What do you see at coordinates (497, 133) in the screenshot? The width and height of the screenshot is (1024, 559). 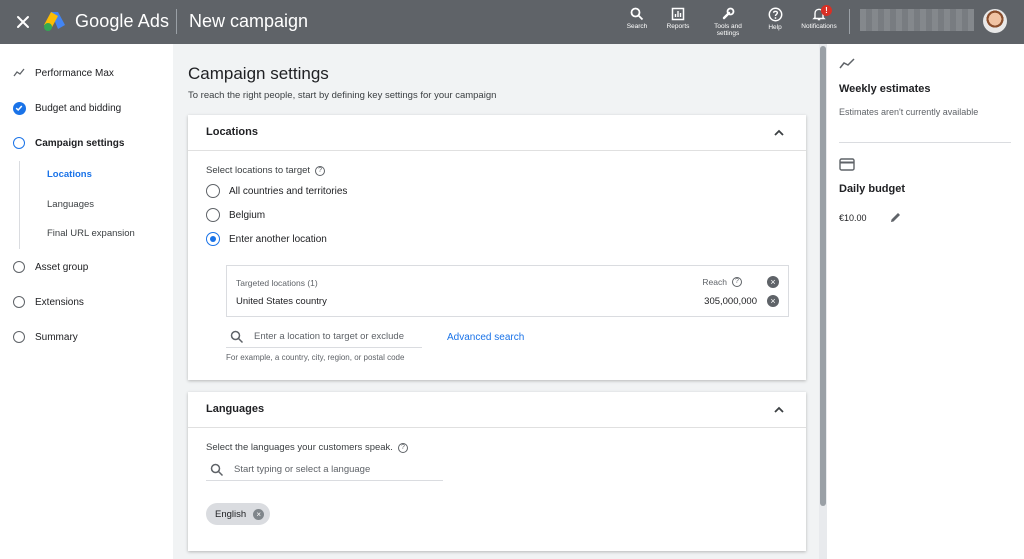 I see `locations-card-header: Locations` at bounding box center [497, 133].